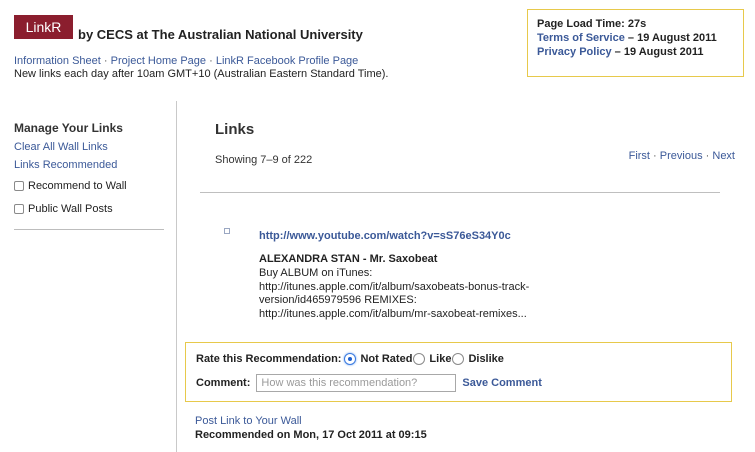 This screenshot has height=452, width=755. I want to click on recommend-to-wall-checkbox, so click(19, 185).